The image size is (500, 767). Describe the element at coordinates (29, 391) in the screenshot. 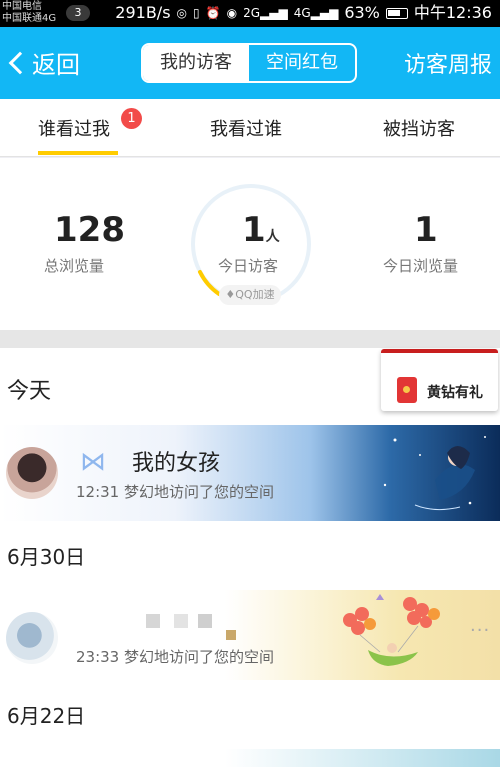

I see `today-label: 今天` at that location.